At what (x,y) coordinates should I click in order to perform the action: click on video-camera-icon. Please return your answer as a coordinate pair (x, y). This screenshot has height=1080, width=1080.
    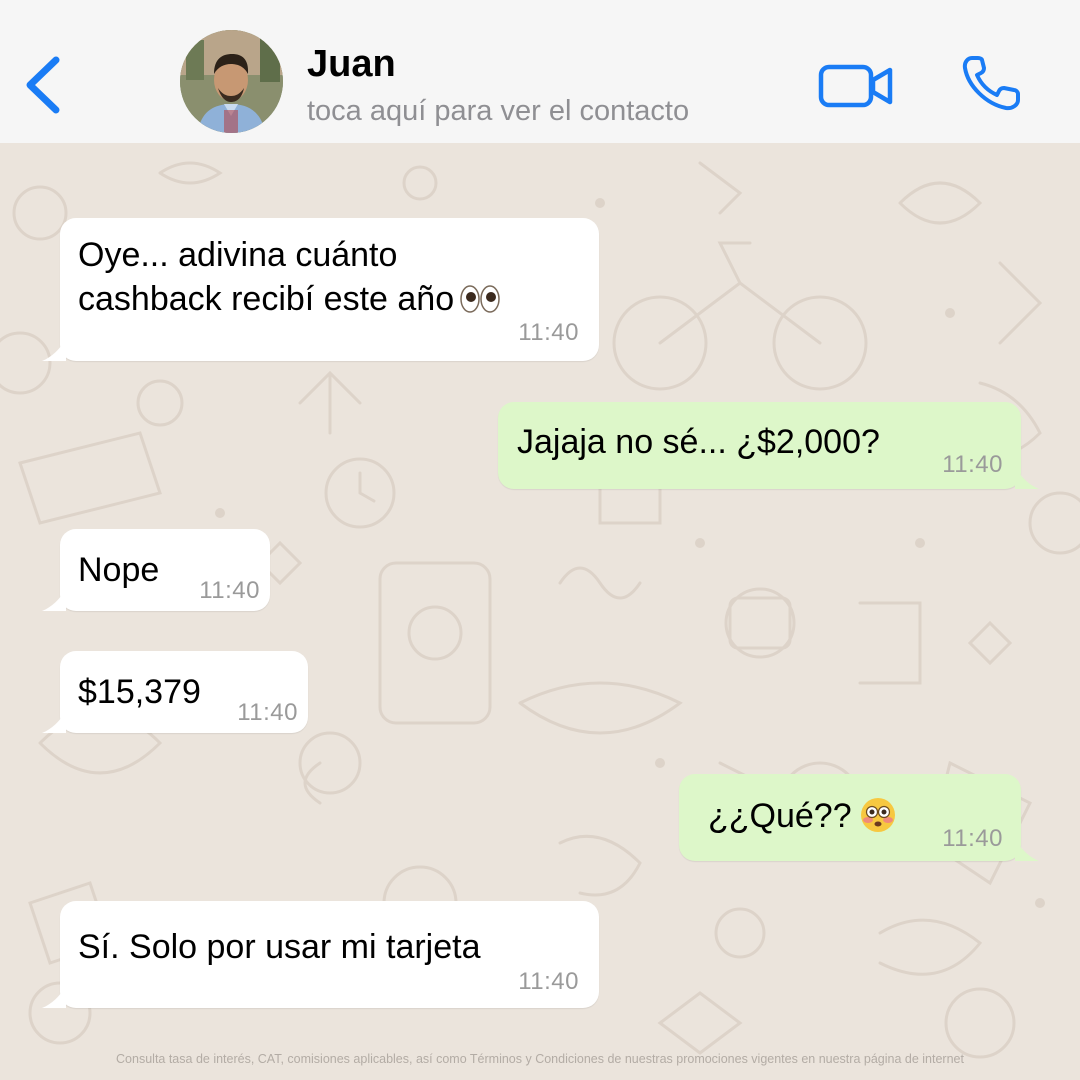
    Looking at the image, I should click on (855, 86).